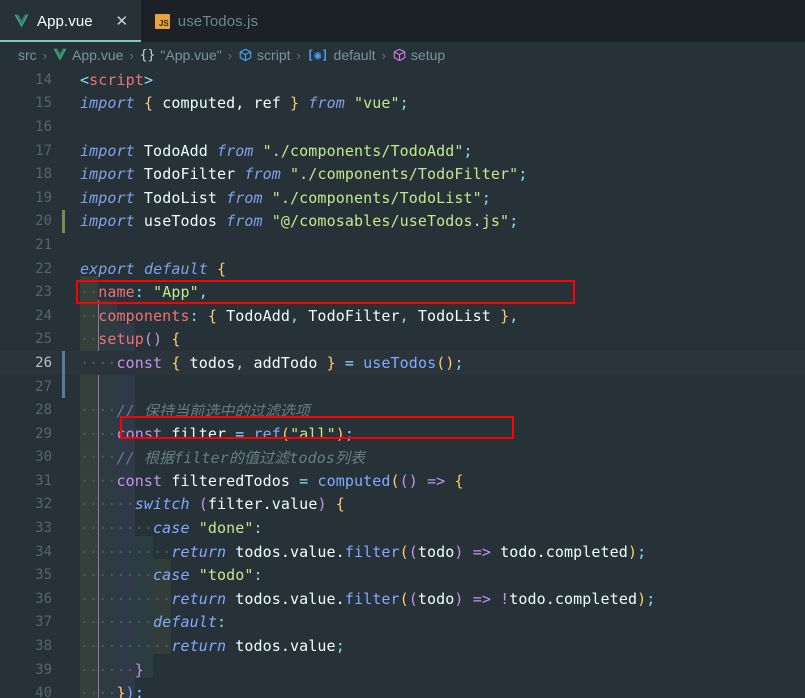 The image size is (805, 698). Describe the element at coordinates (217, 433) in the screenshot. I see `code-line-text: ···· const filter = ref("all");` at that location.